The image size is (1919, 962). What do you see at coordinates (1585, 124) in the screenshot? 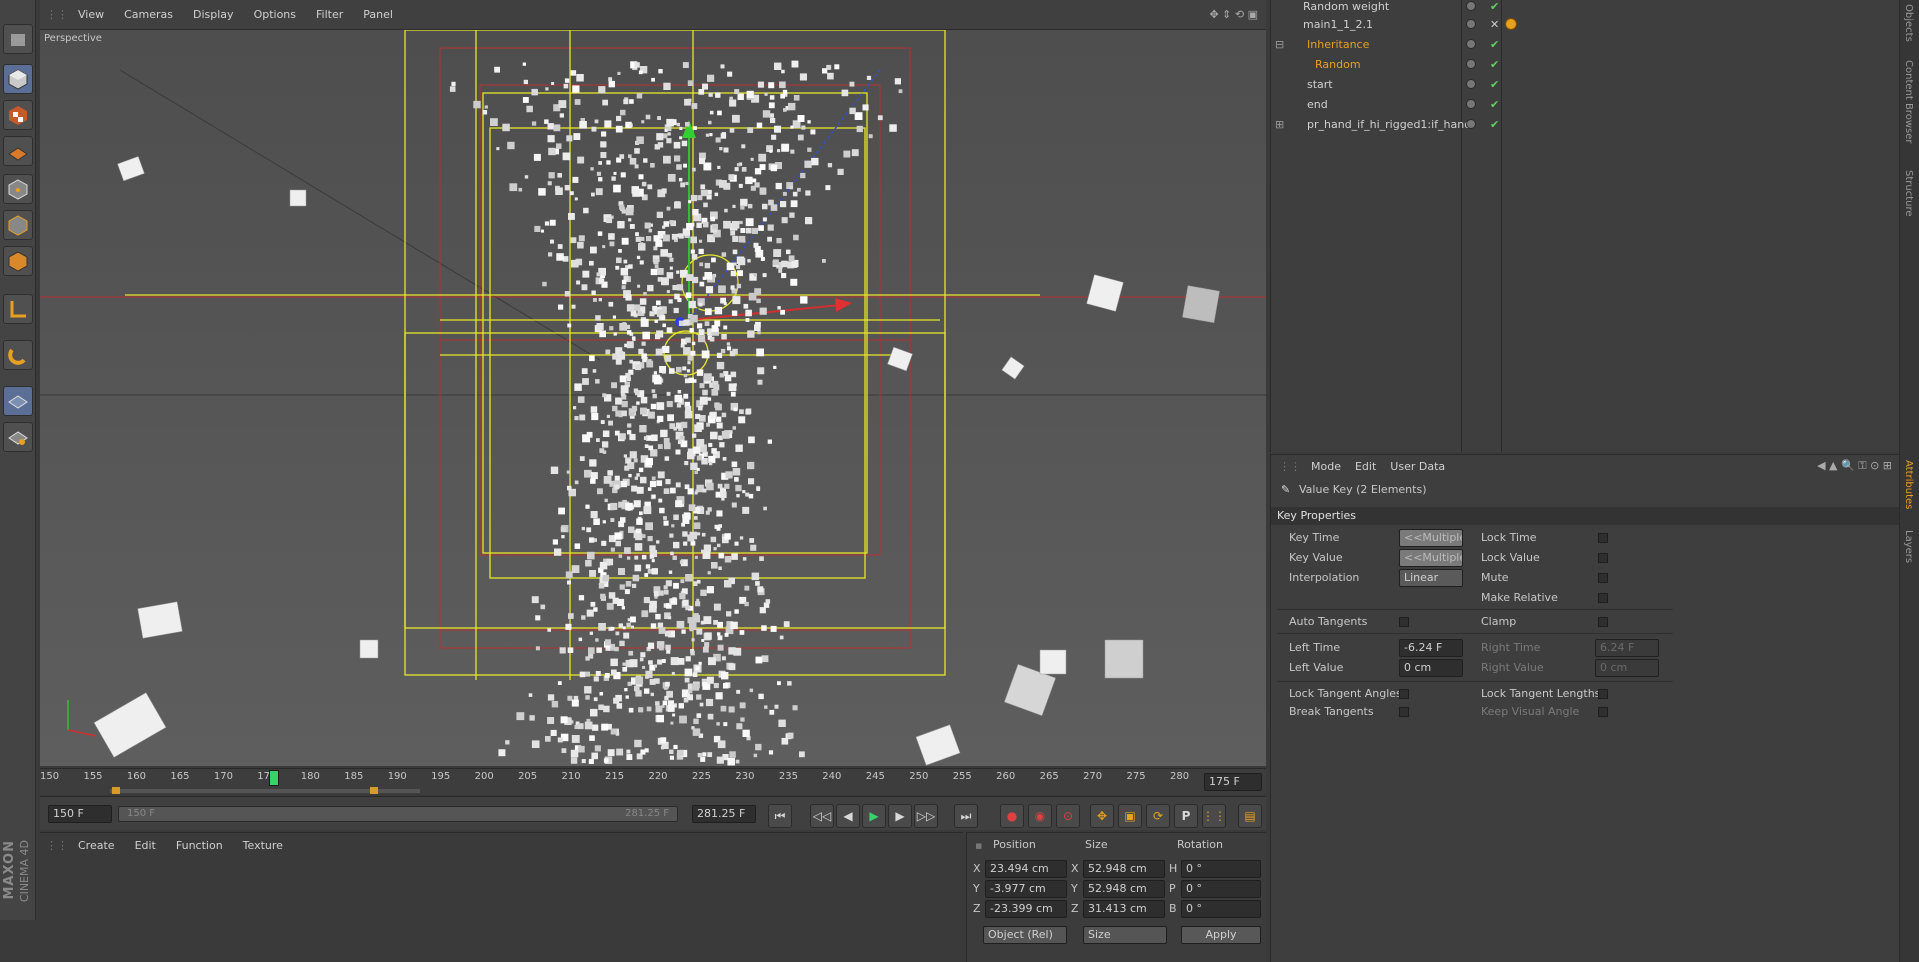
I see `object-row-hand-rig: ⊞ pr_hand_if_hi_rigged1:if_hand ✔` at bounding box center [1585, 124].